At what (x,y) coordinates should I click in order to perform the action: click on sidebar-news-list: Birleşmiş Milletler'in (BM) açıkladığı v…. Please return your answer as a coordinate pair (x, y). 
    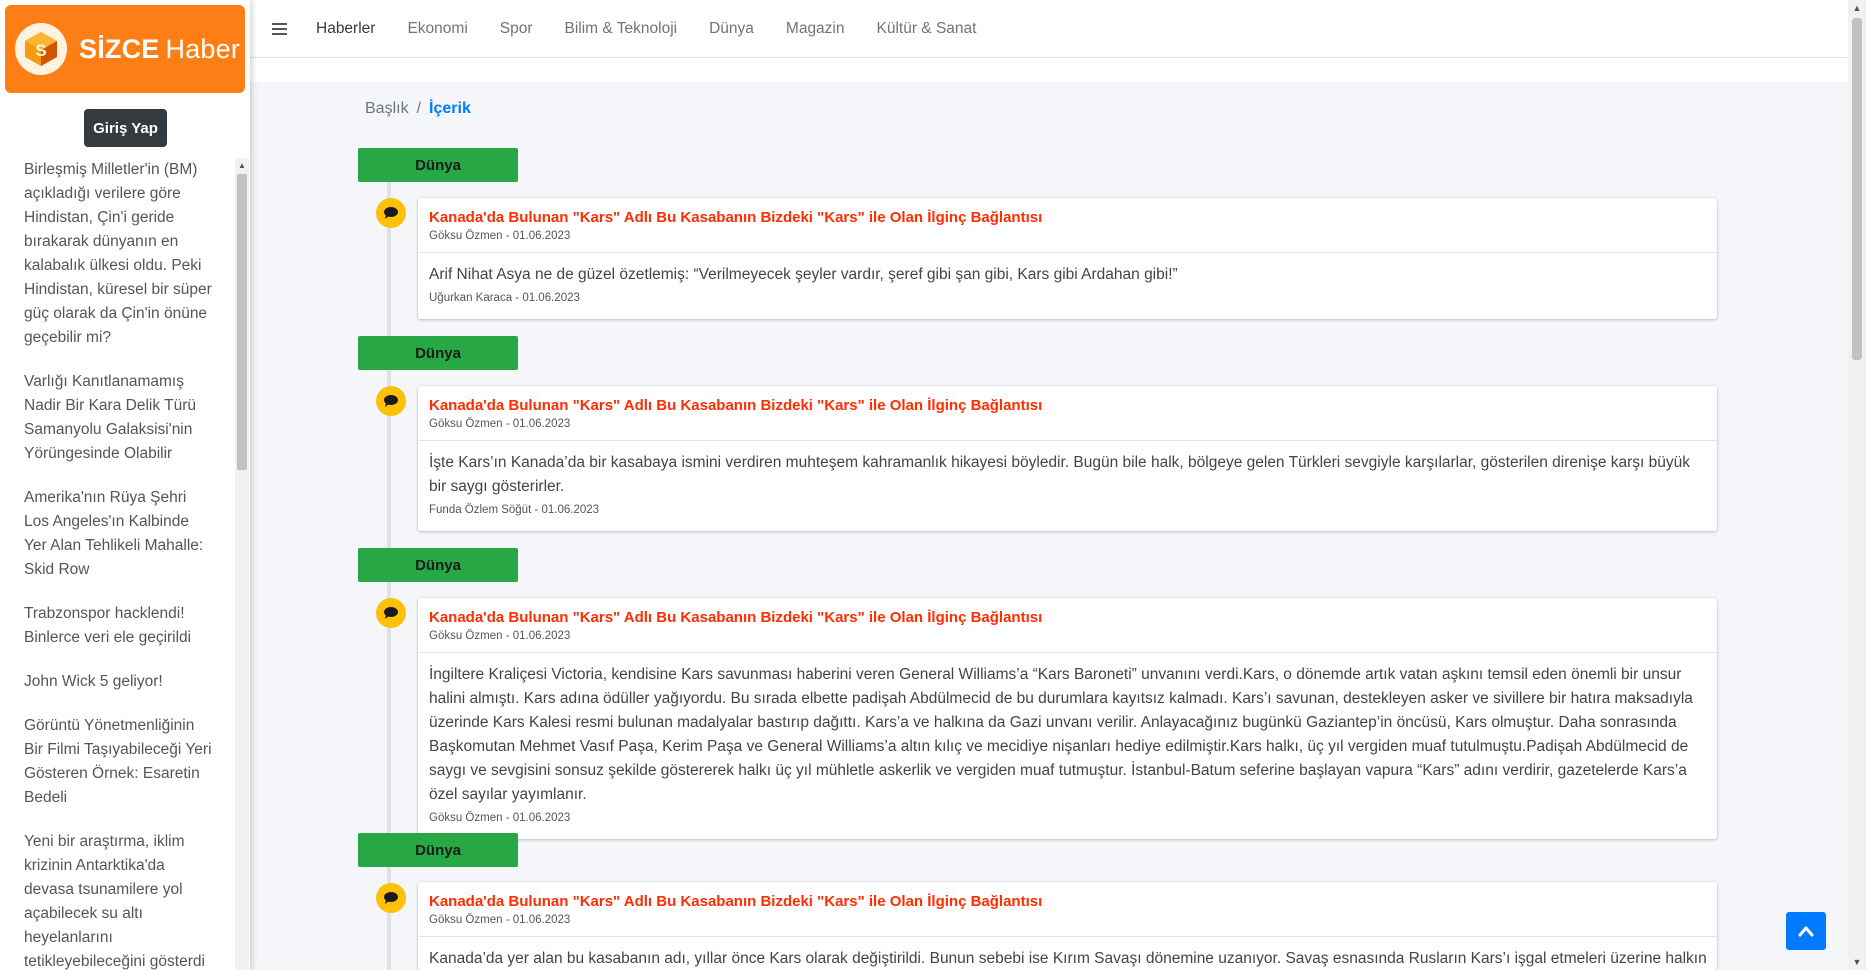
    Looking at the image, I should click on (117, 564).